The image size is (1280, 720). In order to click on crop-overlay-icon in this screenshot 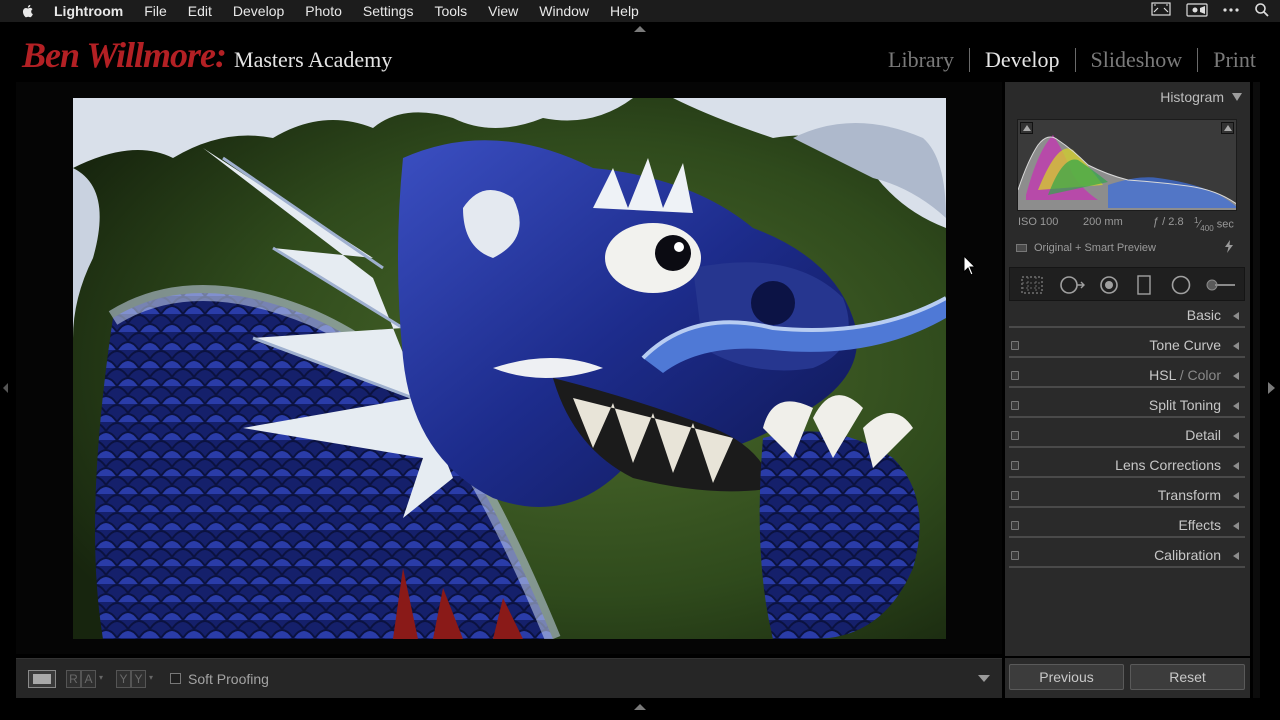, I will do `click(1032, 285)`.